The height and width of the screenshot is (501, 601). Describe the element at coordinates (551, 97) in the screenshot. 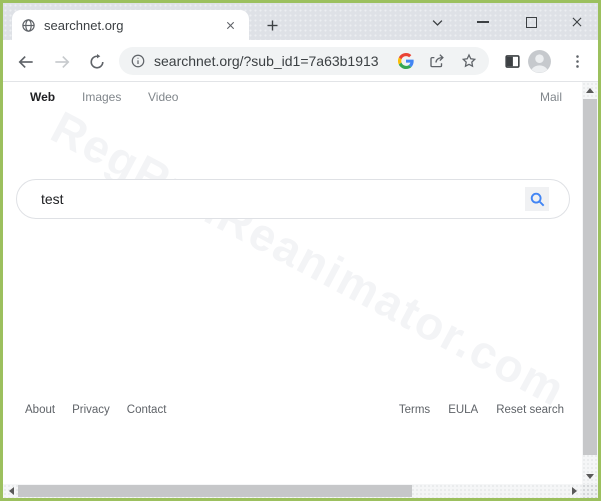

I see `nav-link-mail: Mail` at that location.